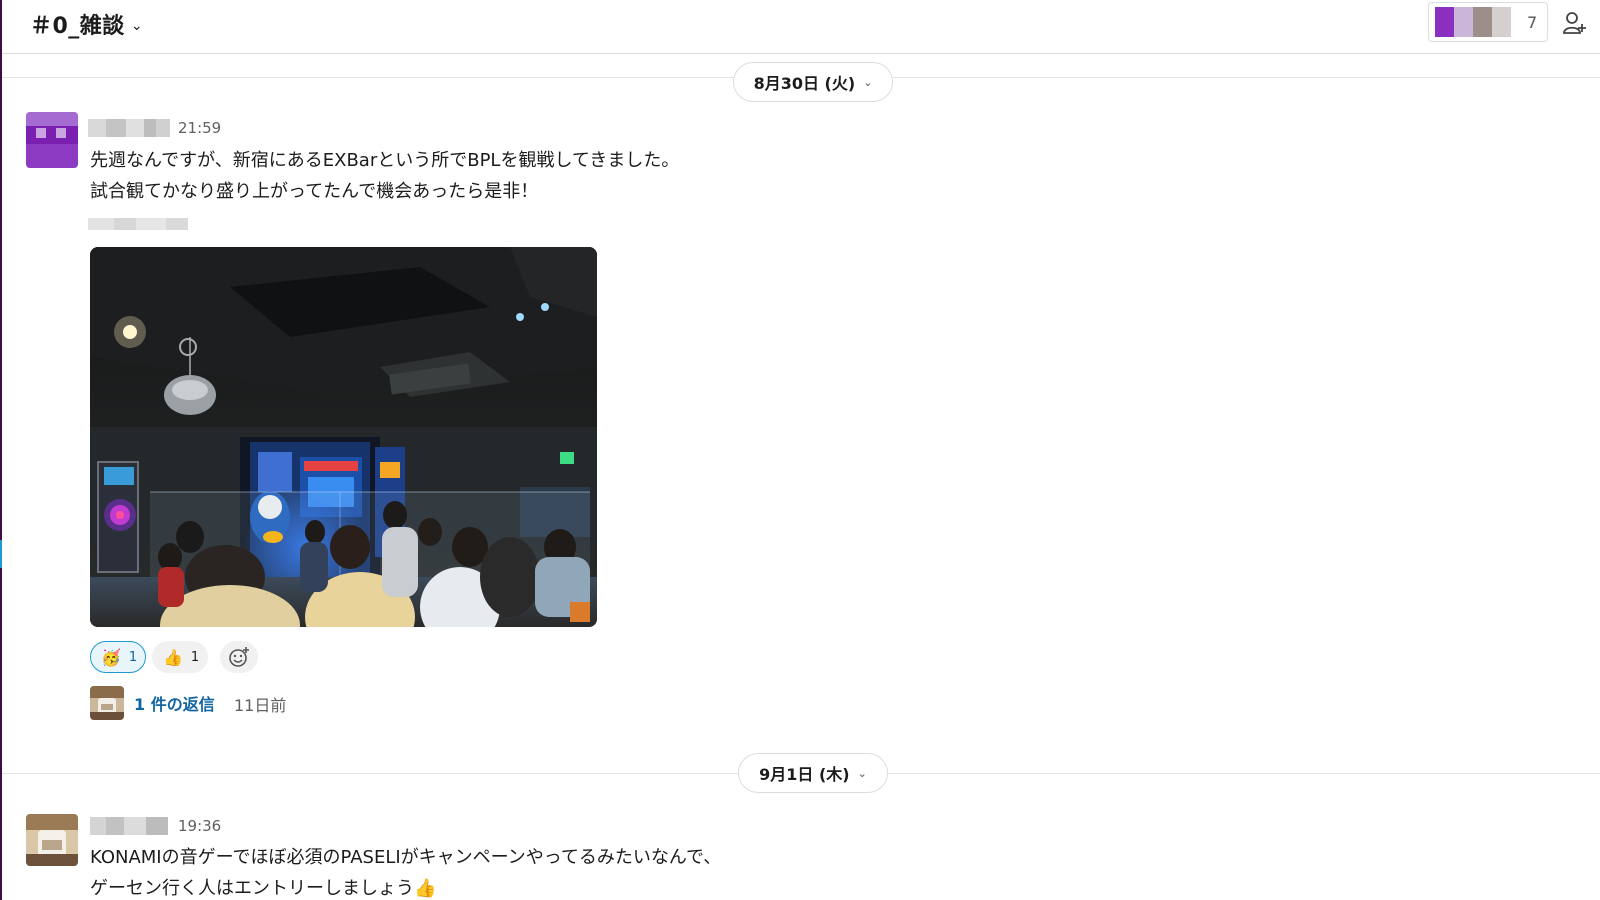 This screenshot has width=1600, height=900. Describe the element at coordinates (1, 554) in the screenshot. I see `sidebar-accent` at that location.